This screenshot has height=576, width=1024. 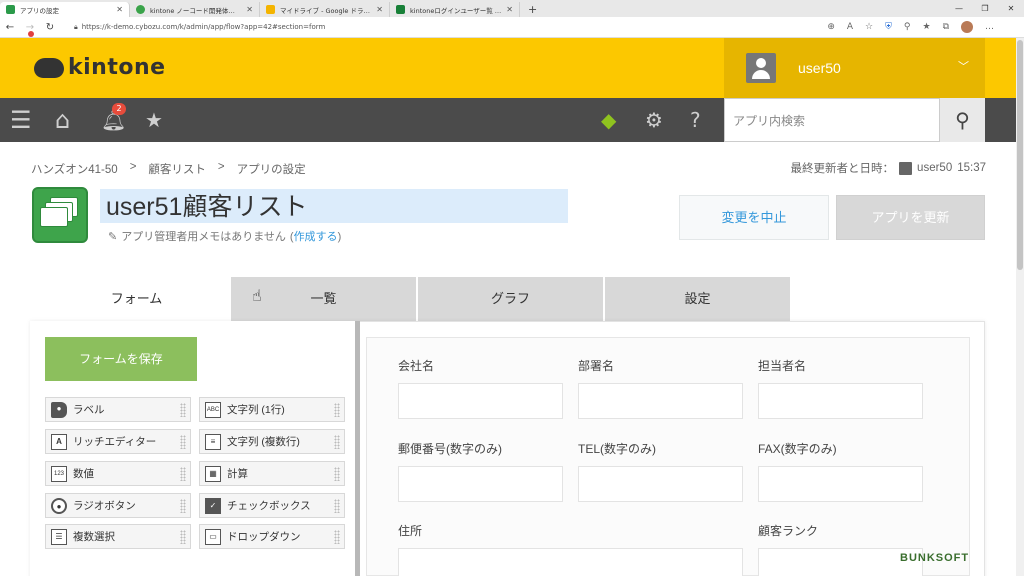 I want to click on breadcrumb-space: ハンズオン41-50, so click(x=74, y=169).